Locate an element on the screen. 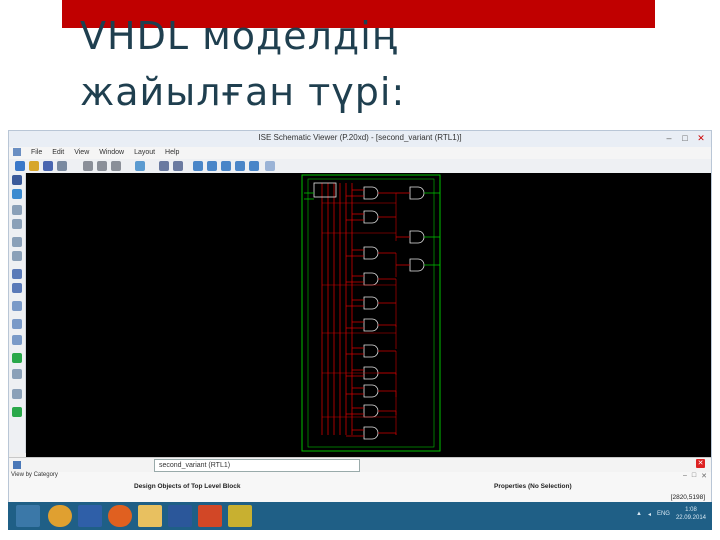 This screenshot has width=720, height=540. zoom-area-icon is located at coordinates (17, 242).